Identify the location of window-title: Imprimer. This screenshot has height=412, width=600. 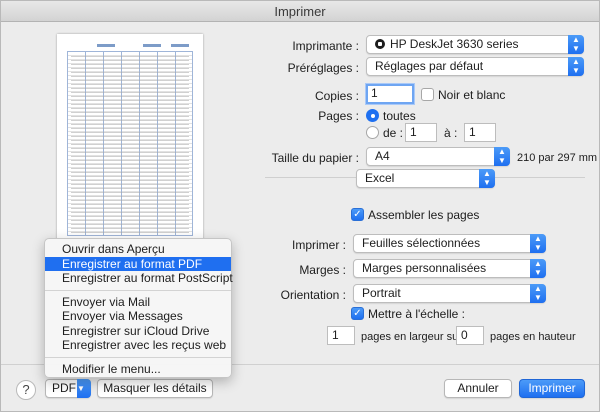
(300, 11).